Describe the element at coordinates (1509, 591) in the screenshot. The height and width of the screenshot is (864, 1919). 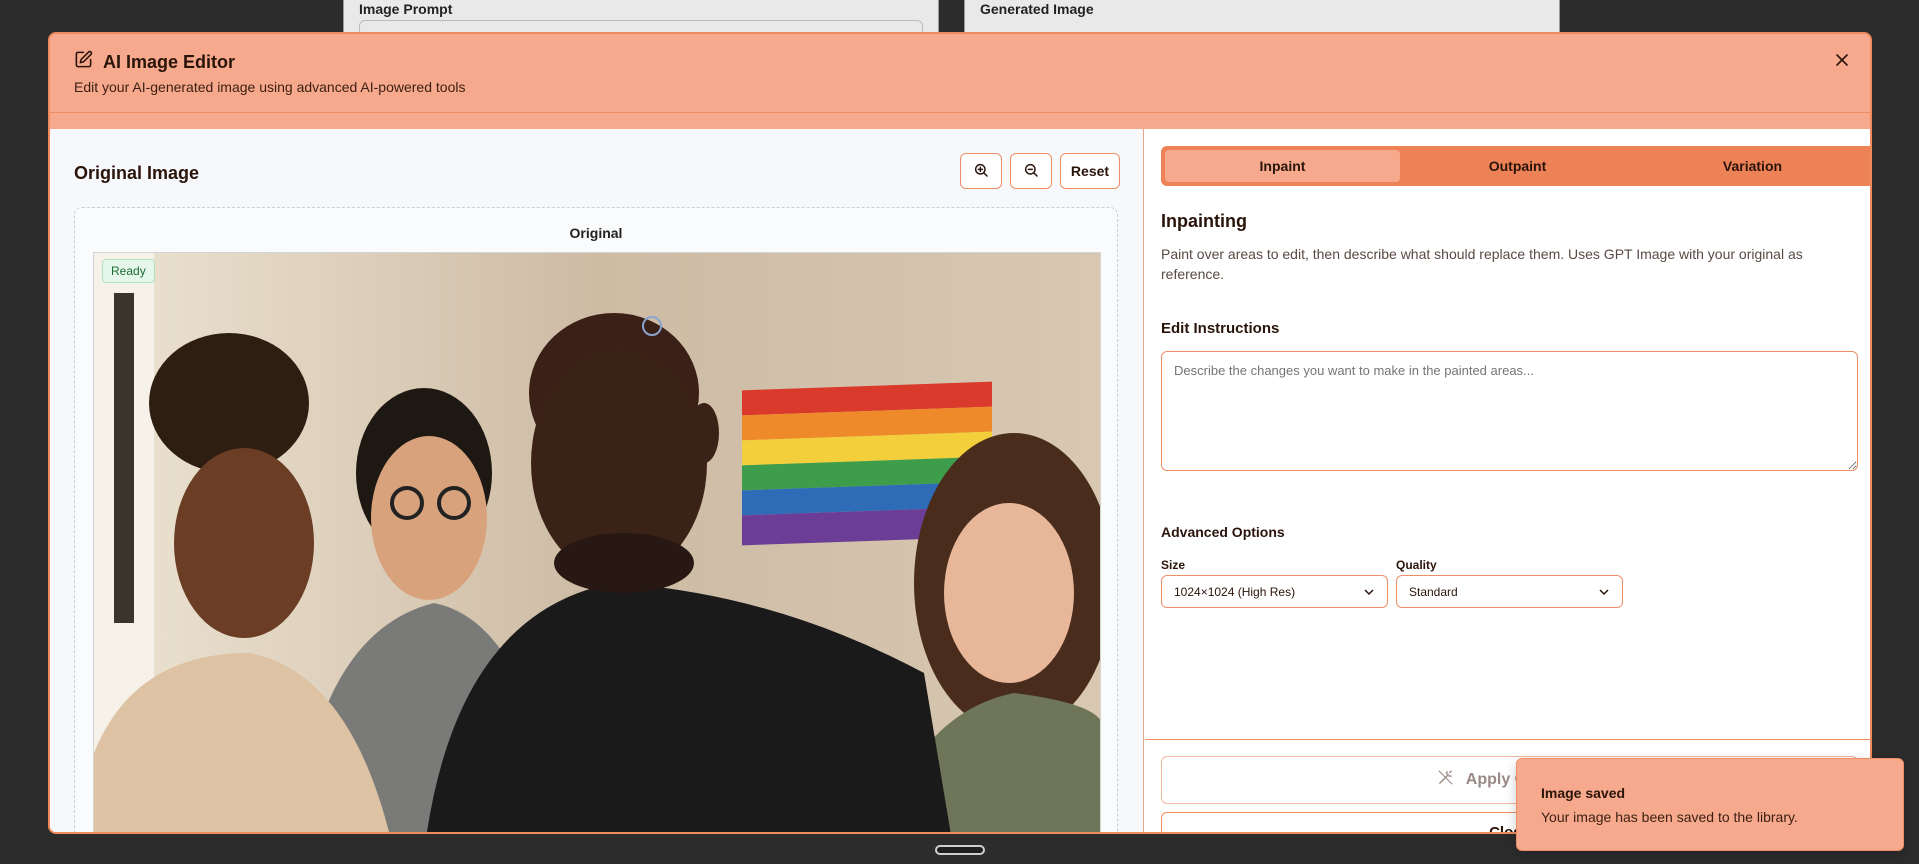
I see `quality-select: Standard` at that location.